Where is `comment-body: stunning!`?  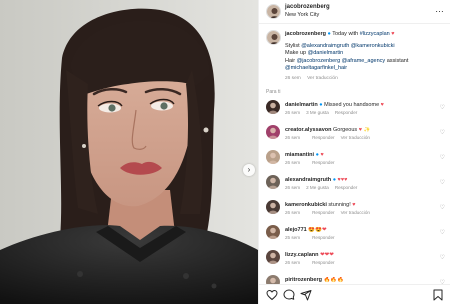
comment-body: stunning! is located at coordinates (339, 205).